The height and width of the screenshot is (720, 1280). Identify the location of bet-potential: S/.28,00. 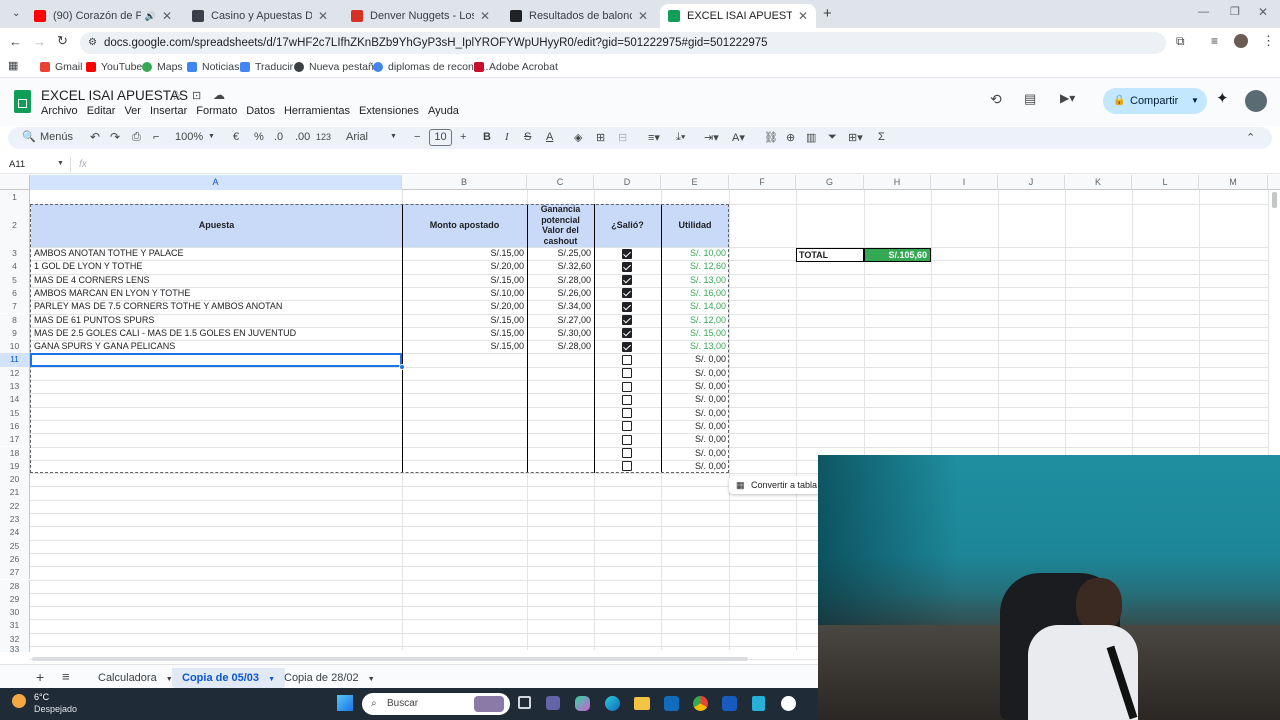
(560, 346).